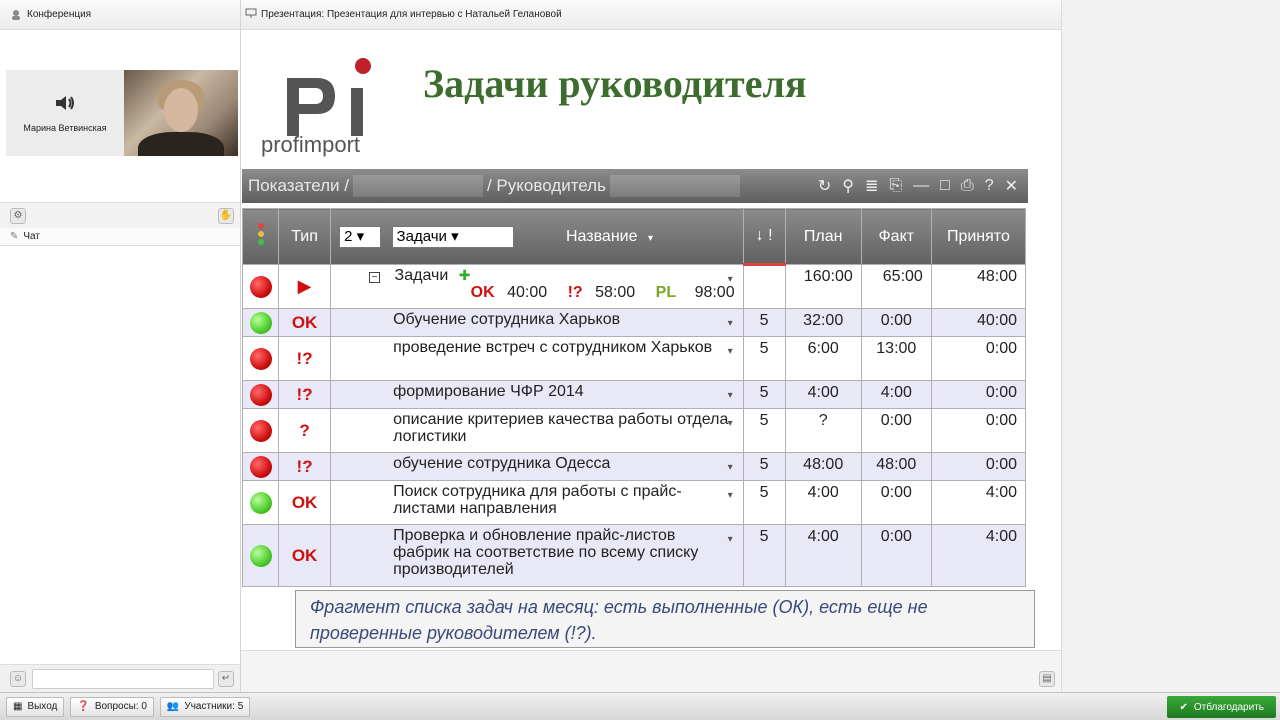 The image size is (1280, 720). What do you see at coordinates (35, 706) in the screenshot?
I see `exit-button: ▦ Выход` at bounding box center [35, 706].